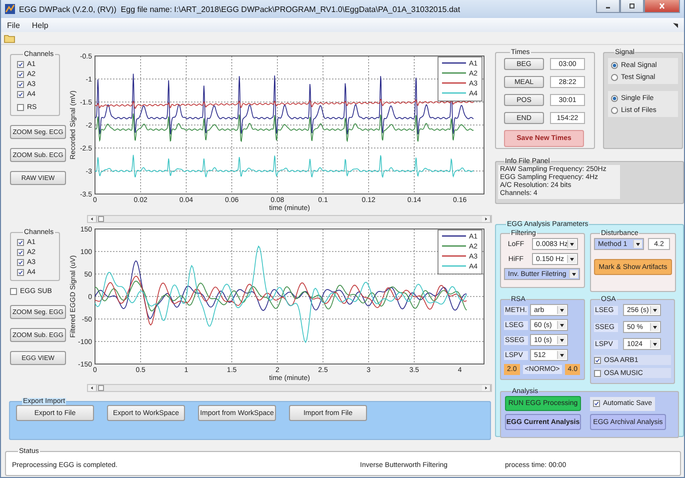 The height and width of the screenshot is (478, 685). I want to click on close-button, so click(662, 6).